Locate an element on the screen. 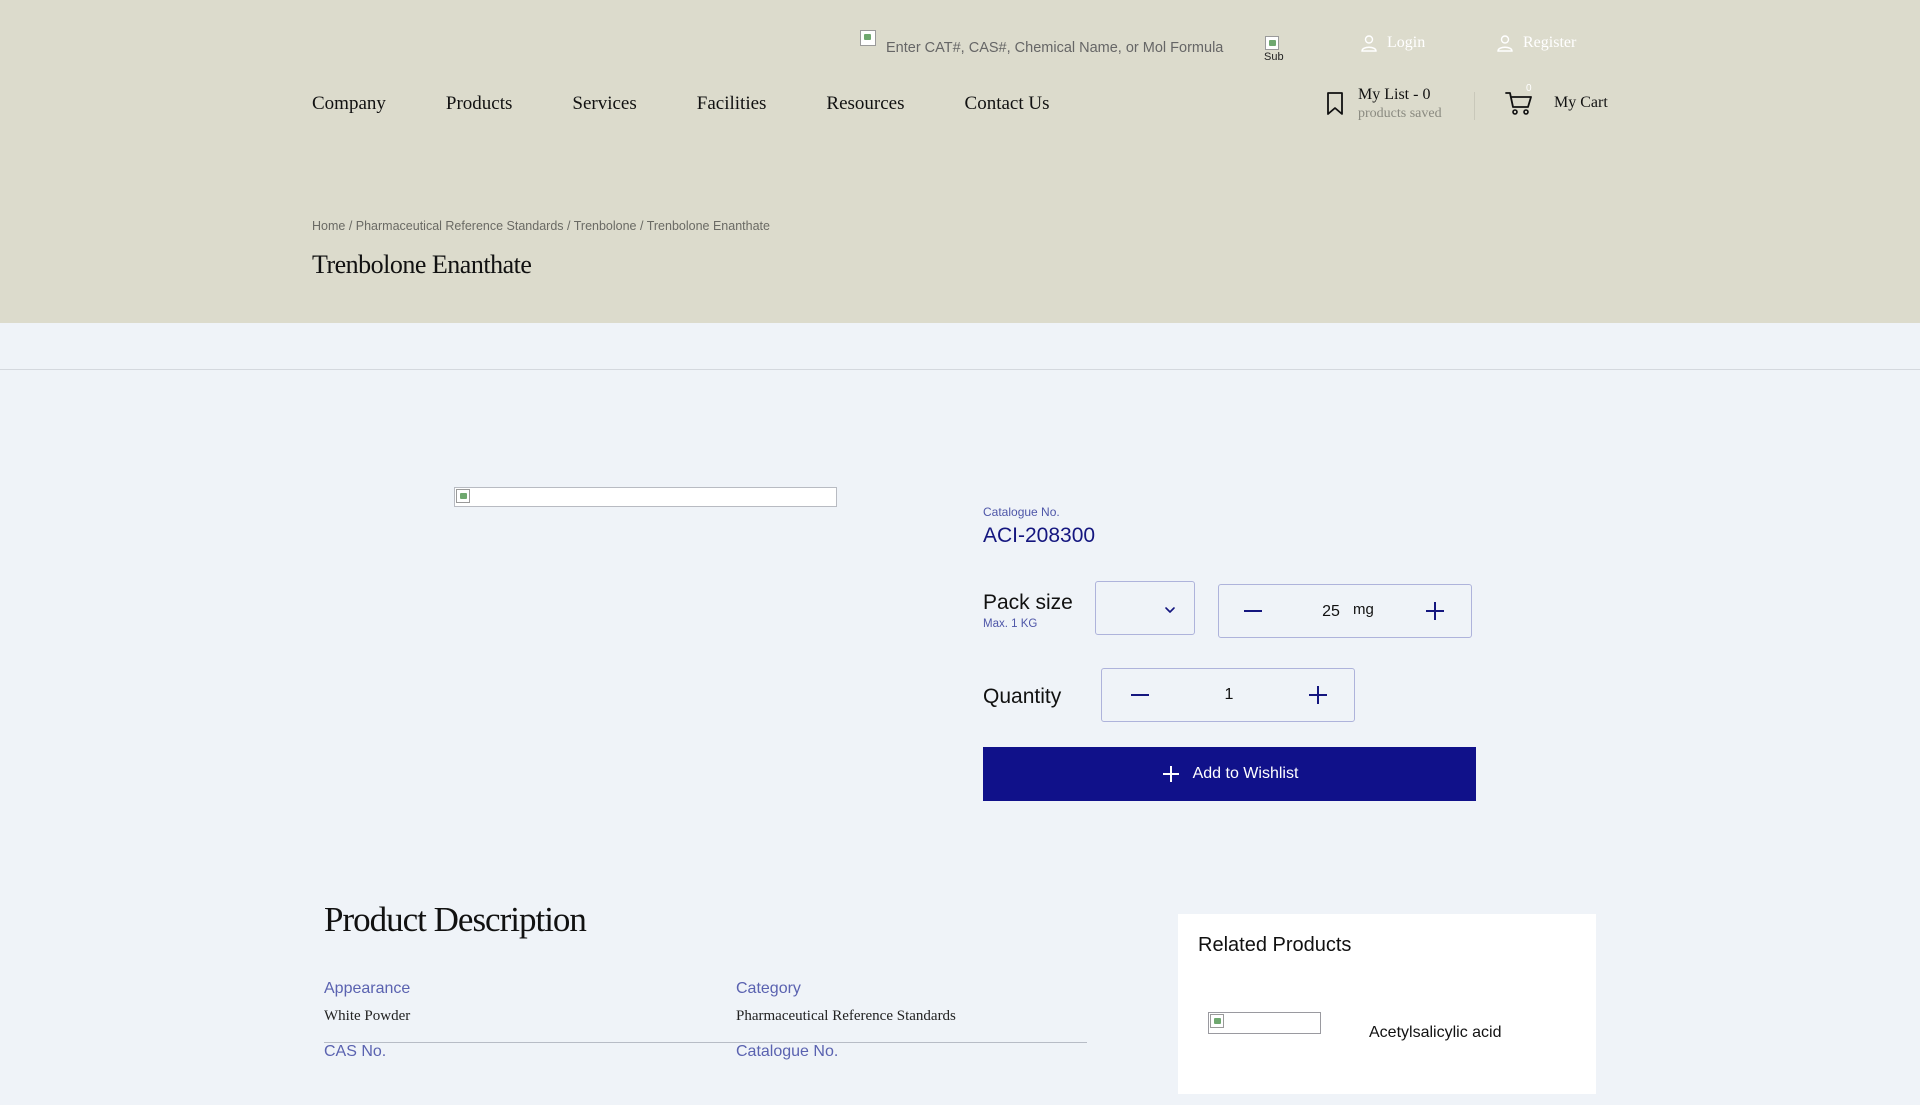 This screenshot has height=1105, width=1920. section-divider-strip is located at coordinates (960, 346).